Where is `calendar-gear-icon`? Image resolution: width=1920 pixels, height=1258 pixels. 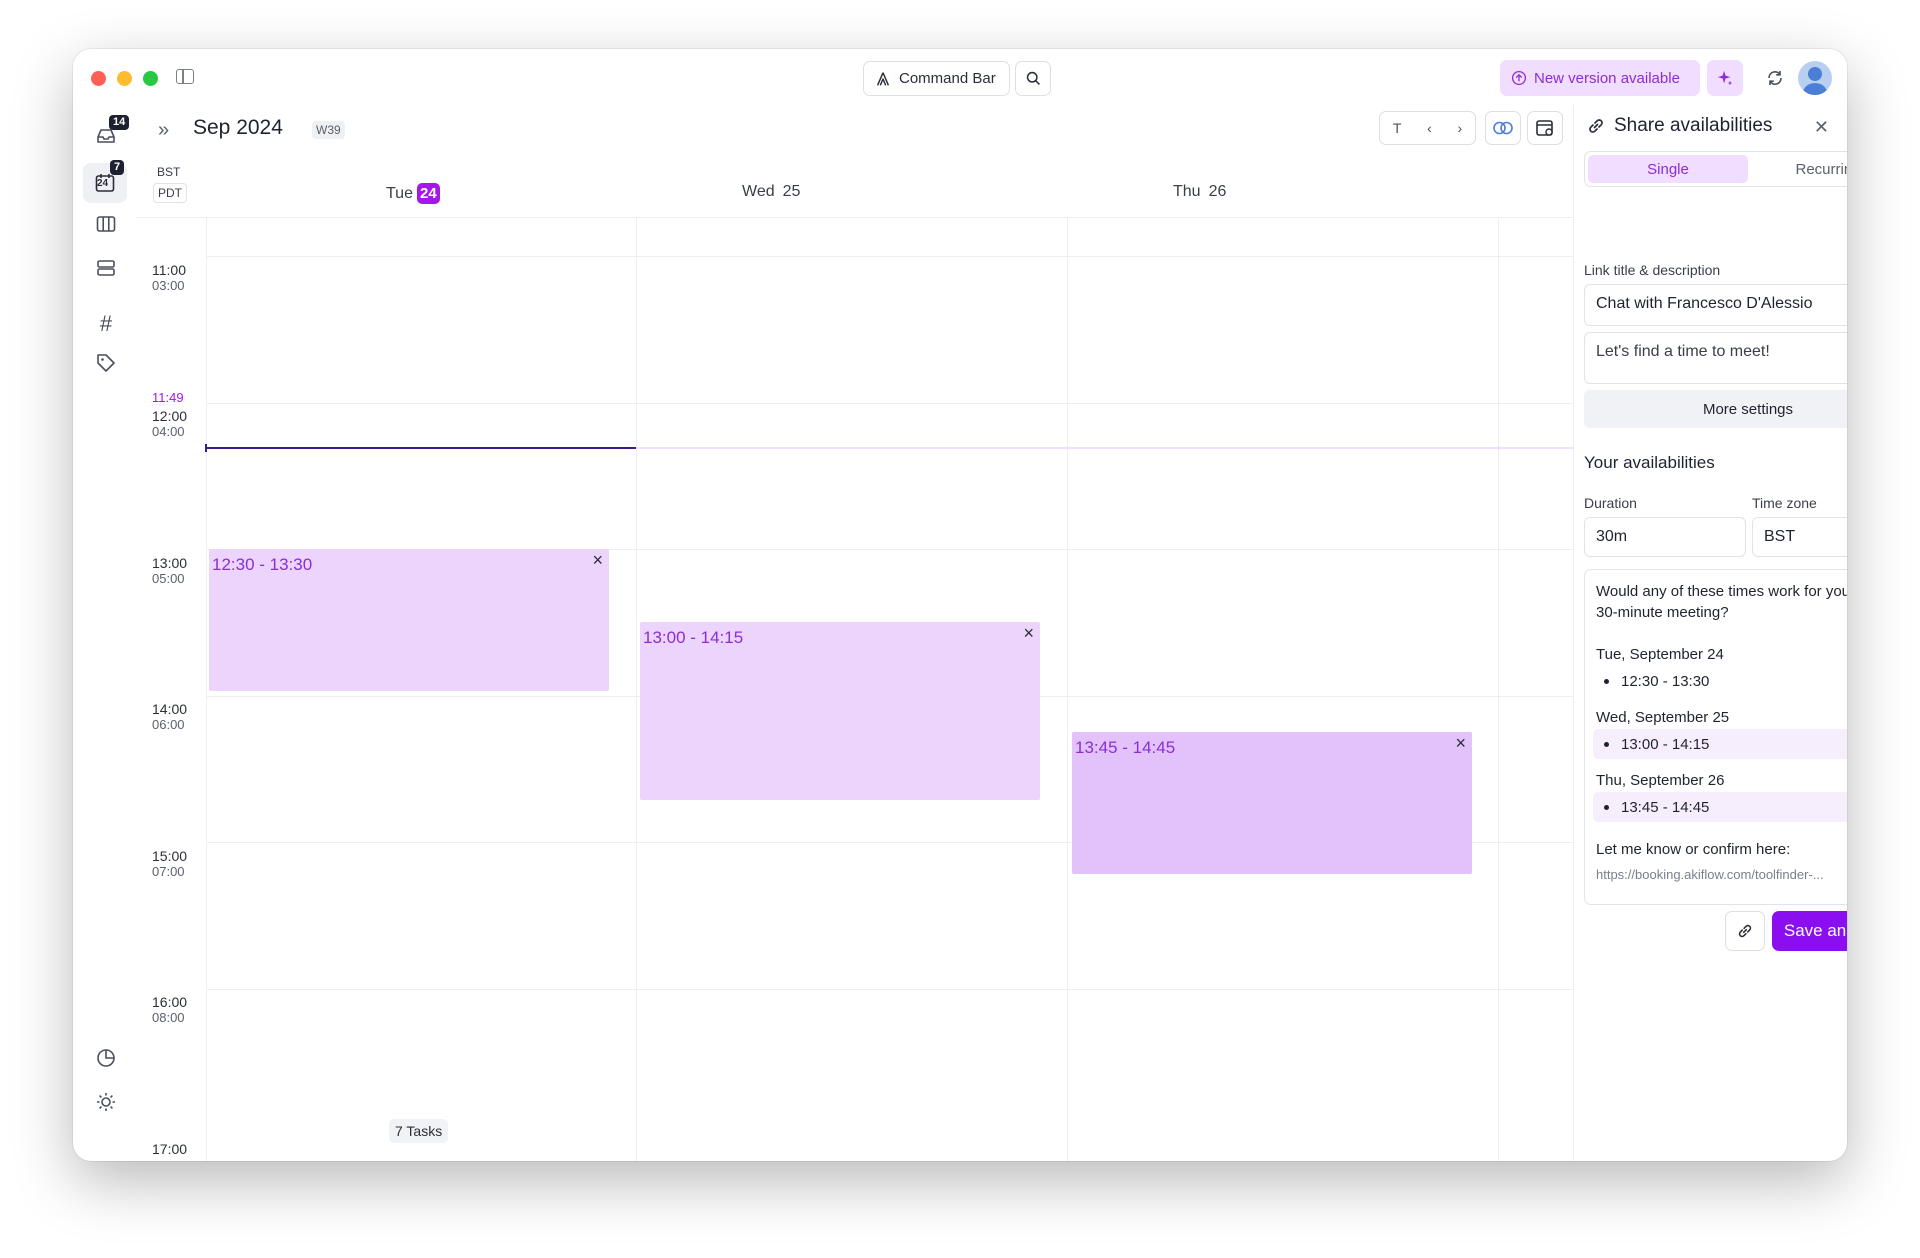 calendar-gear-icon is located at coordinates (1544, 128).